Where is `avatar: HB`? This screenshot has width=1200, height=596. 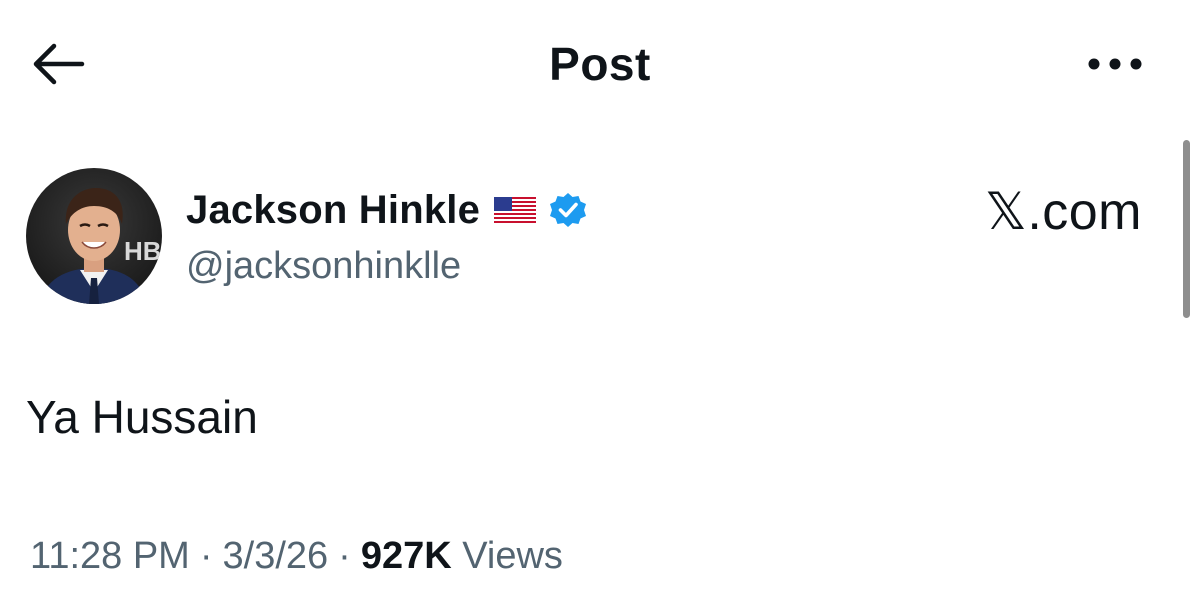 avatar: HB is located at coordinates (94, 236).